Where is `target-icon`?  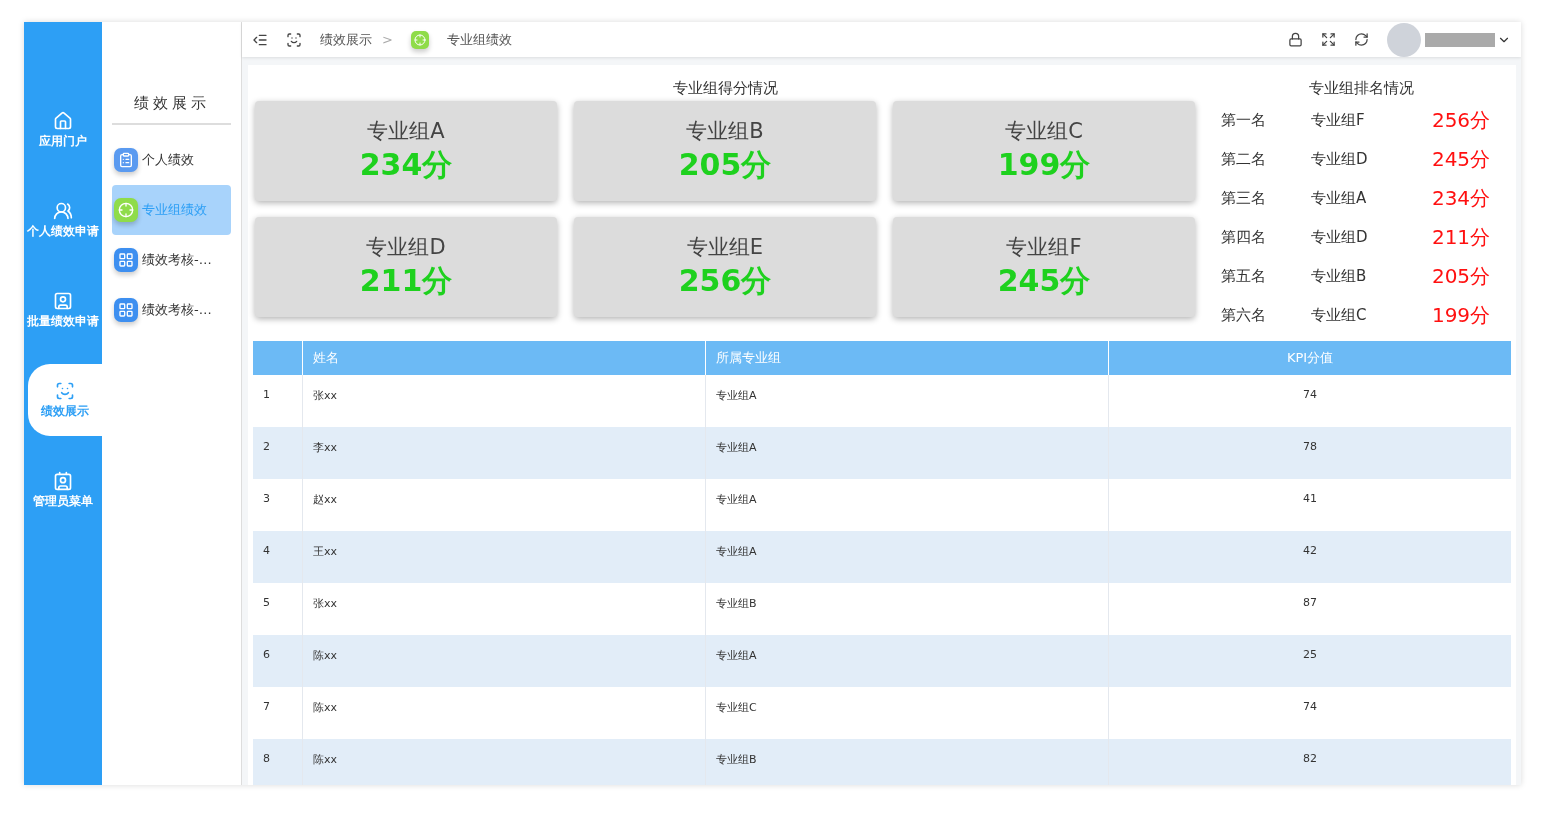
target-icon is located at coordinates (419, 39).